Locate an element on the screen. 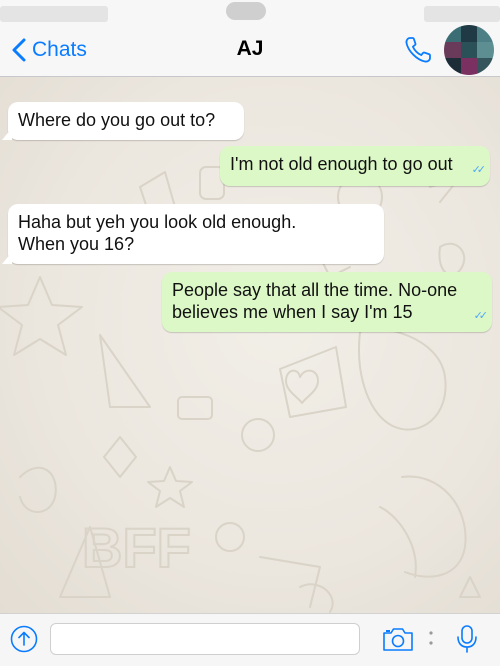  avatar is located at coordinates (469, 50).